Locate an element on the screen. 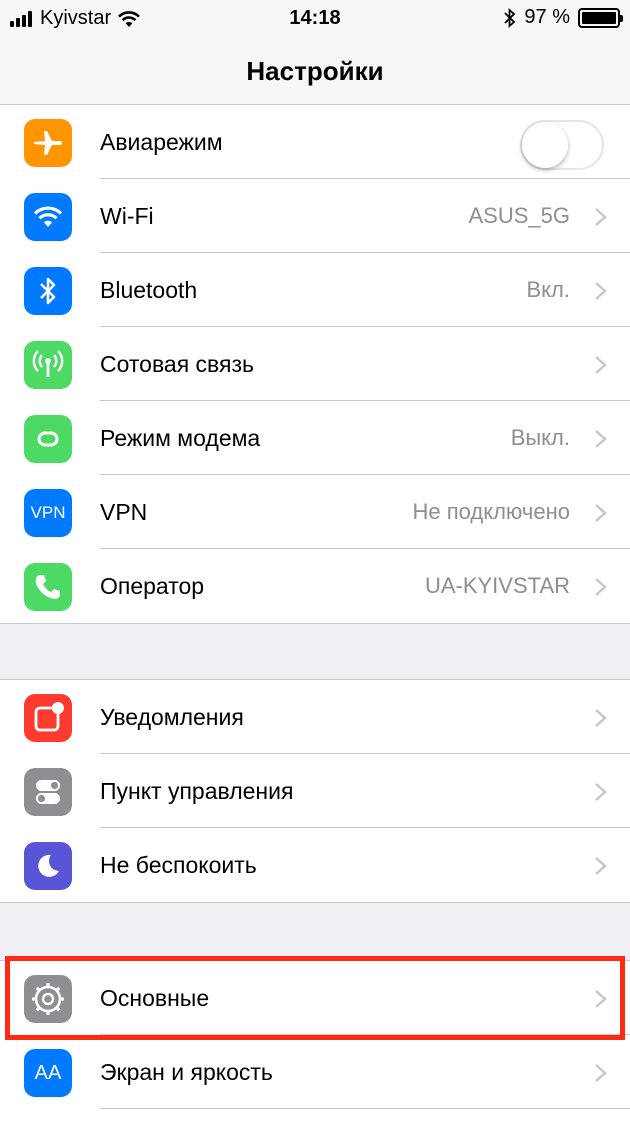  carrier-label: Оператор is located at coordinates (152, 586).